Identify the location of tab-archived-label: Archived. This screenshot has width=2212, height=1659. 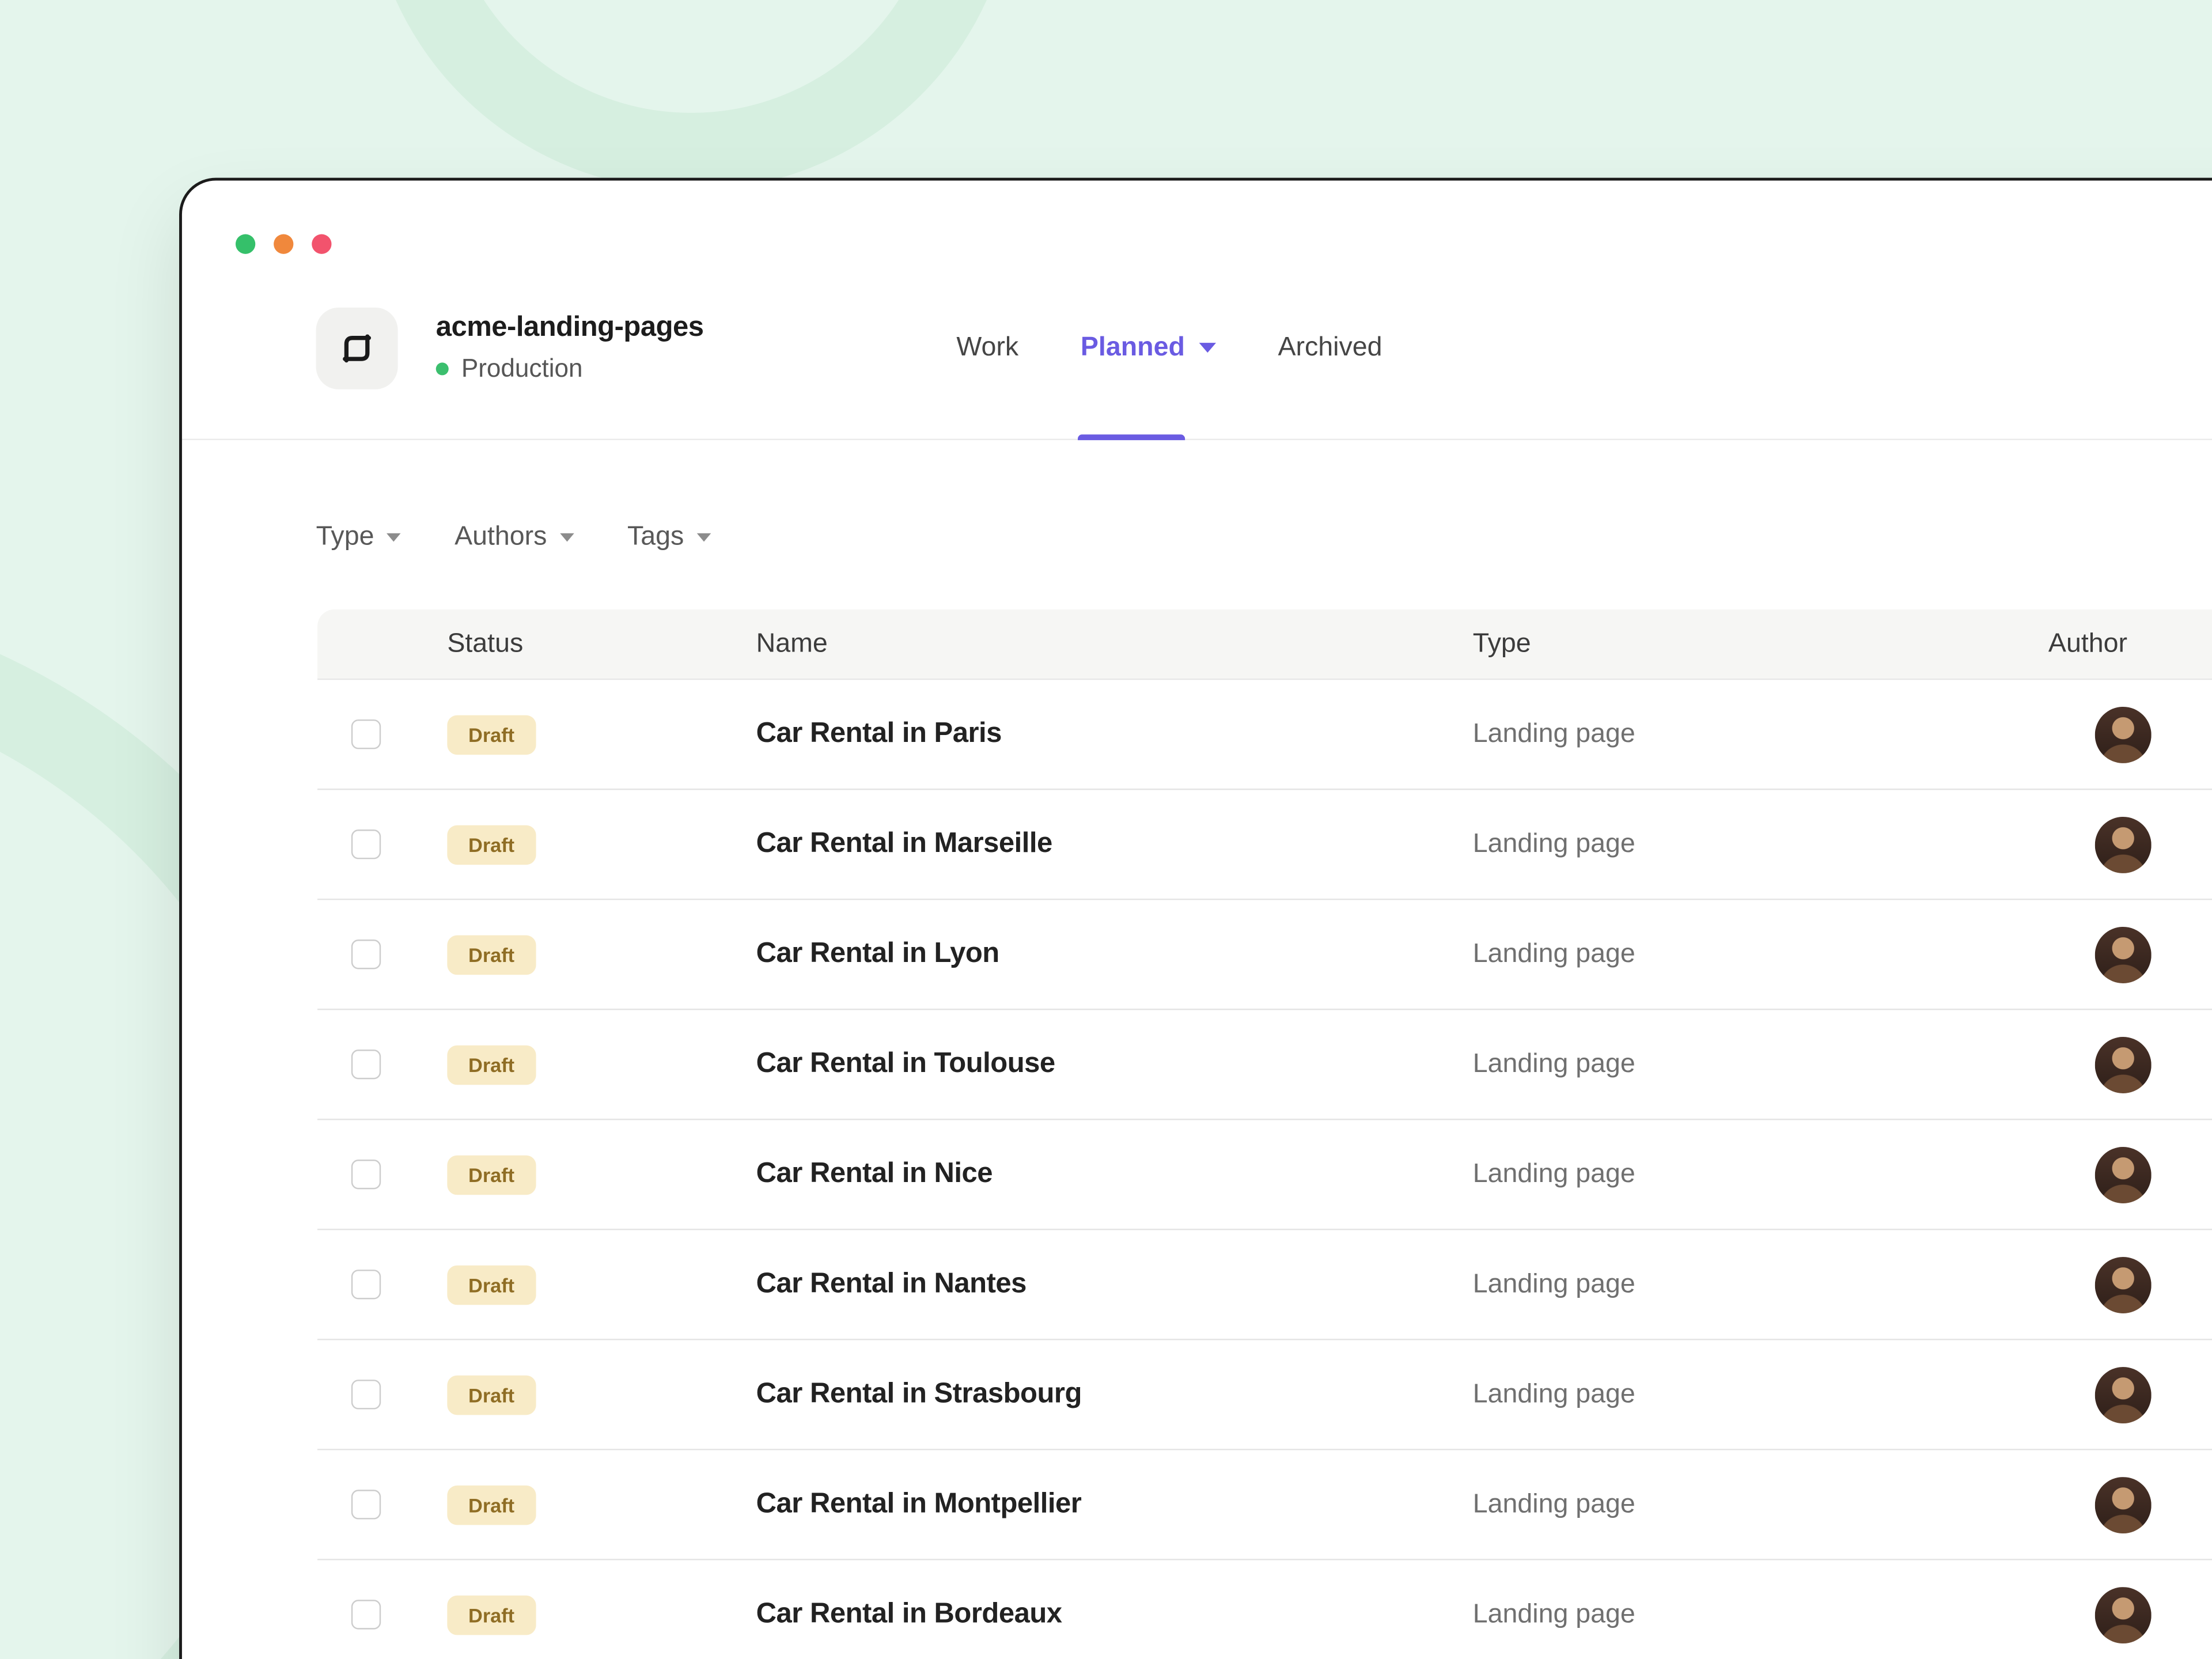
(1330, 347).